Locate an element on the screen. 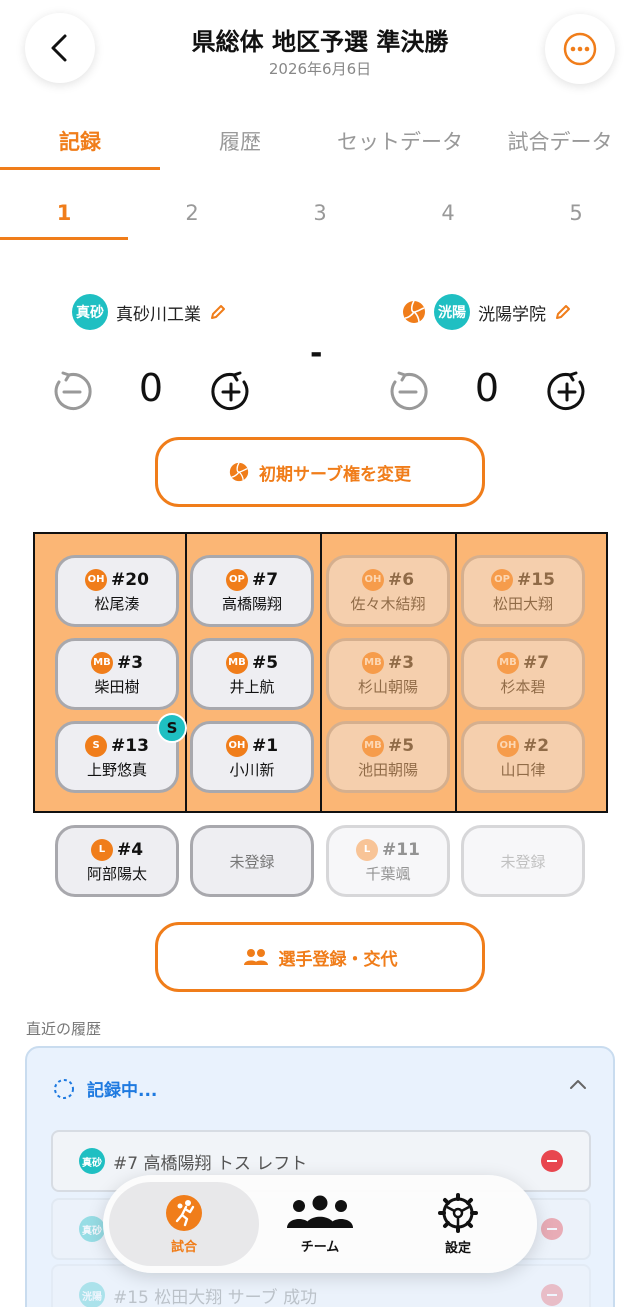 The height and width of the screenshot is (1307, 640). player-card: MB #3 柴田樹 is located at coordinates (117, 674).